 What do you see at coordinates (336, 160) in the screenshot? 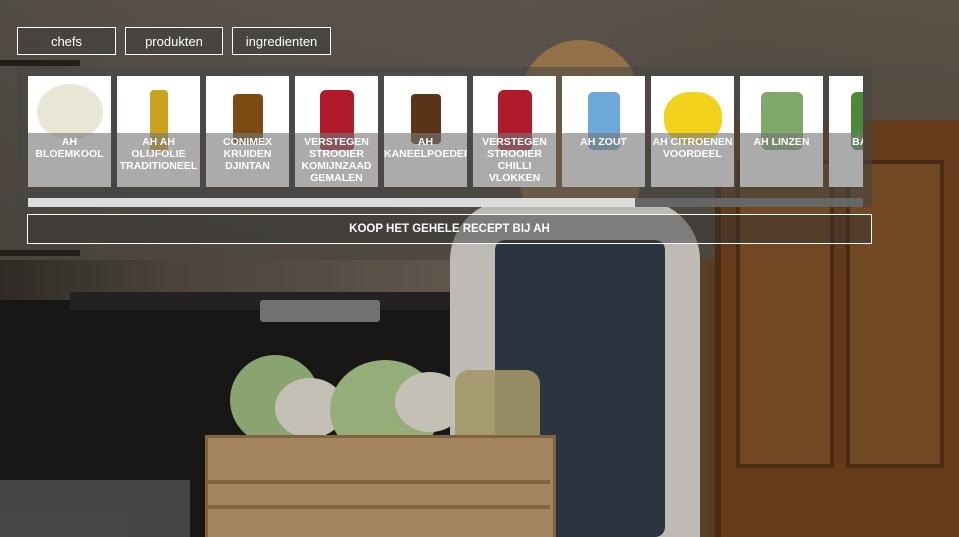
I see `product-name: VERSTEGEN STROOIER KOMIJNZAAD GEMALEN` at bounding box center [336, 160].